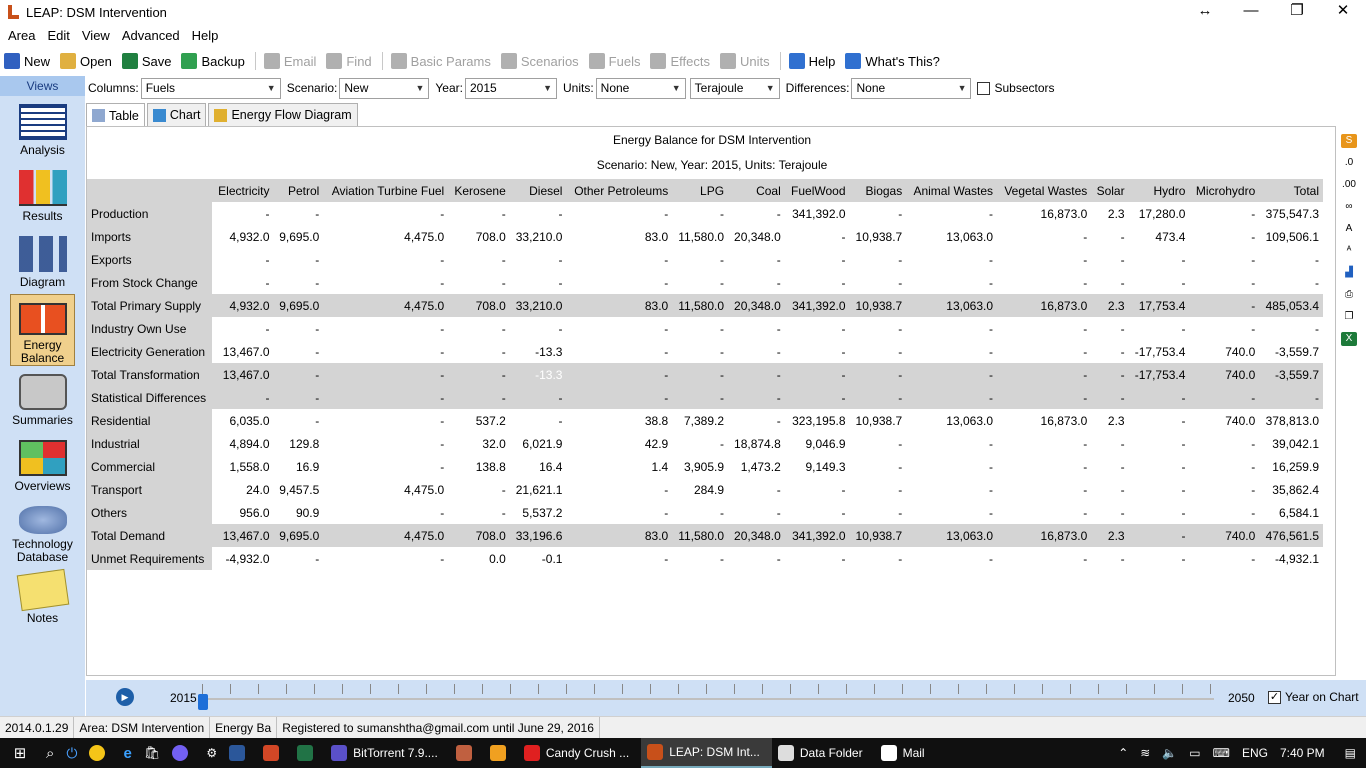 Image resolution: width=1366 pixels, height=768 pixels. Describe the element at coordinates (1123, 753) in the screenshot. I see `chevron-up-icon: ⌃` at that location.